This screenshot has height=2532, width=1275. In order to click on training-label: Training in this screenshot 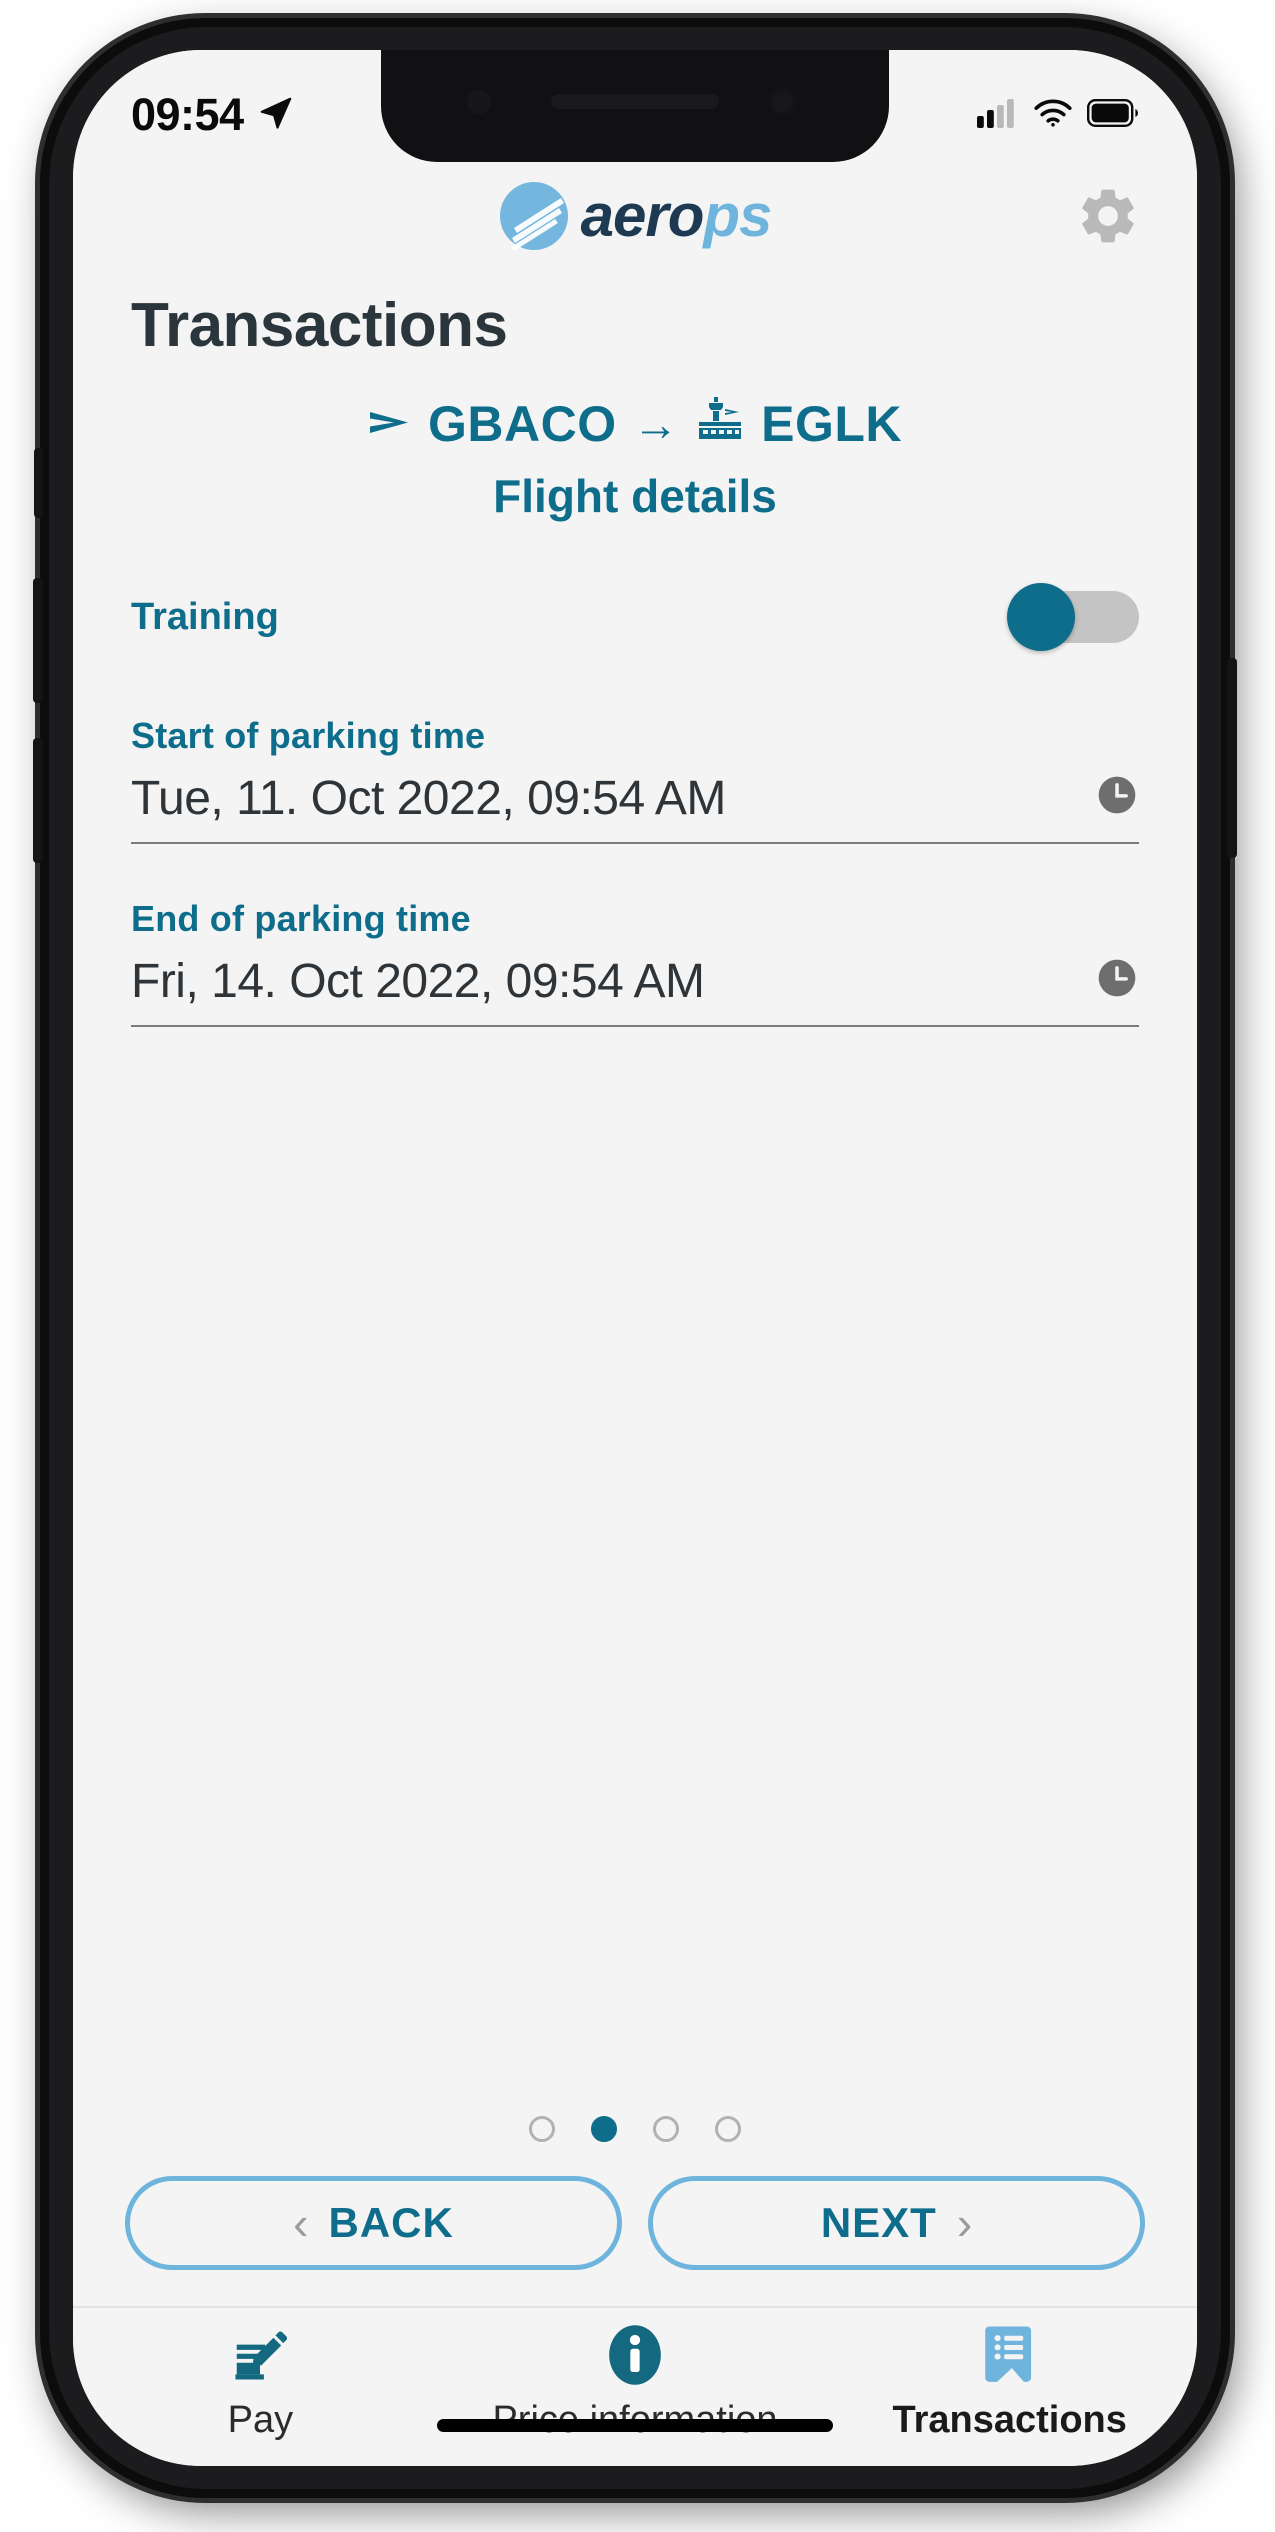, I will do `click(205, 616)`.